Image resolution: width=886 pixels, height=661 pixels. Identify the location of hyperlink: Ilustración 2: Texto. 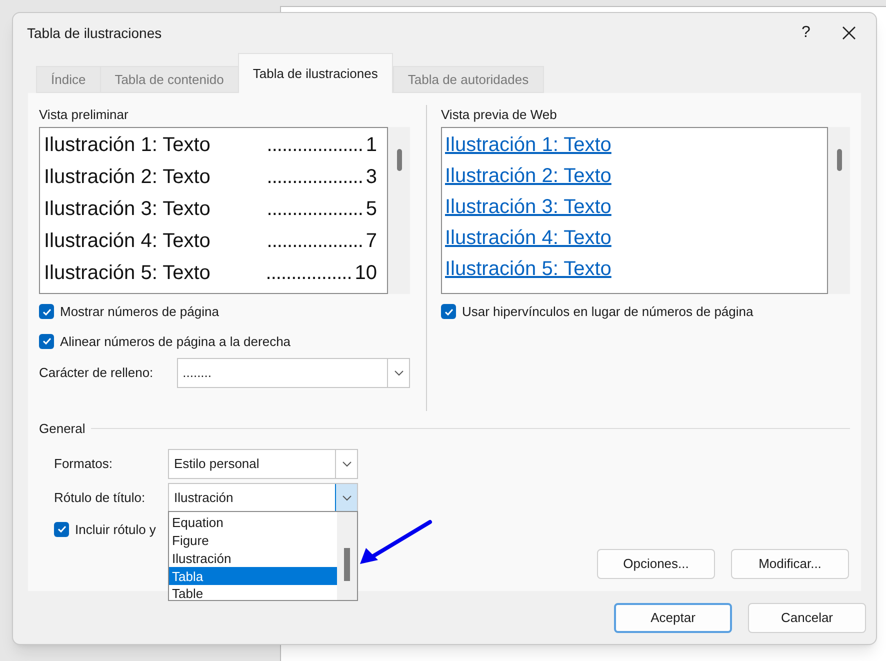
(528, 175).